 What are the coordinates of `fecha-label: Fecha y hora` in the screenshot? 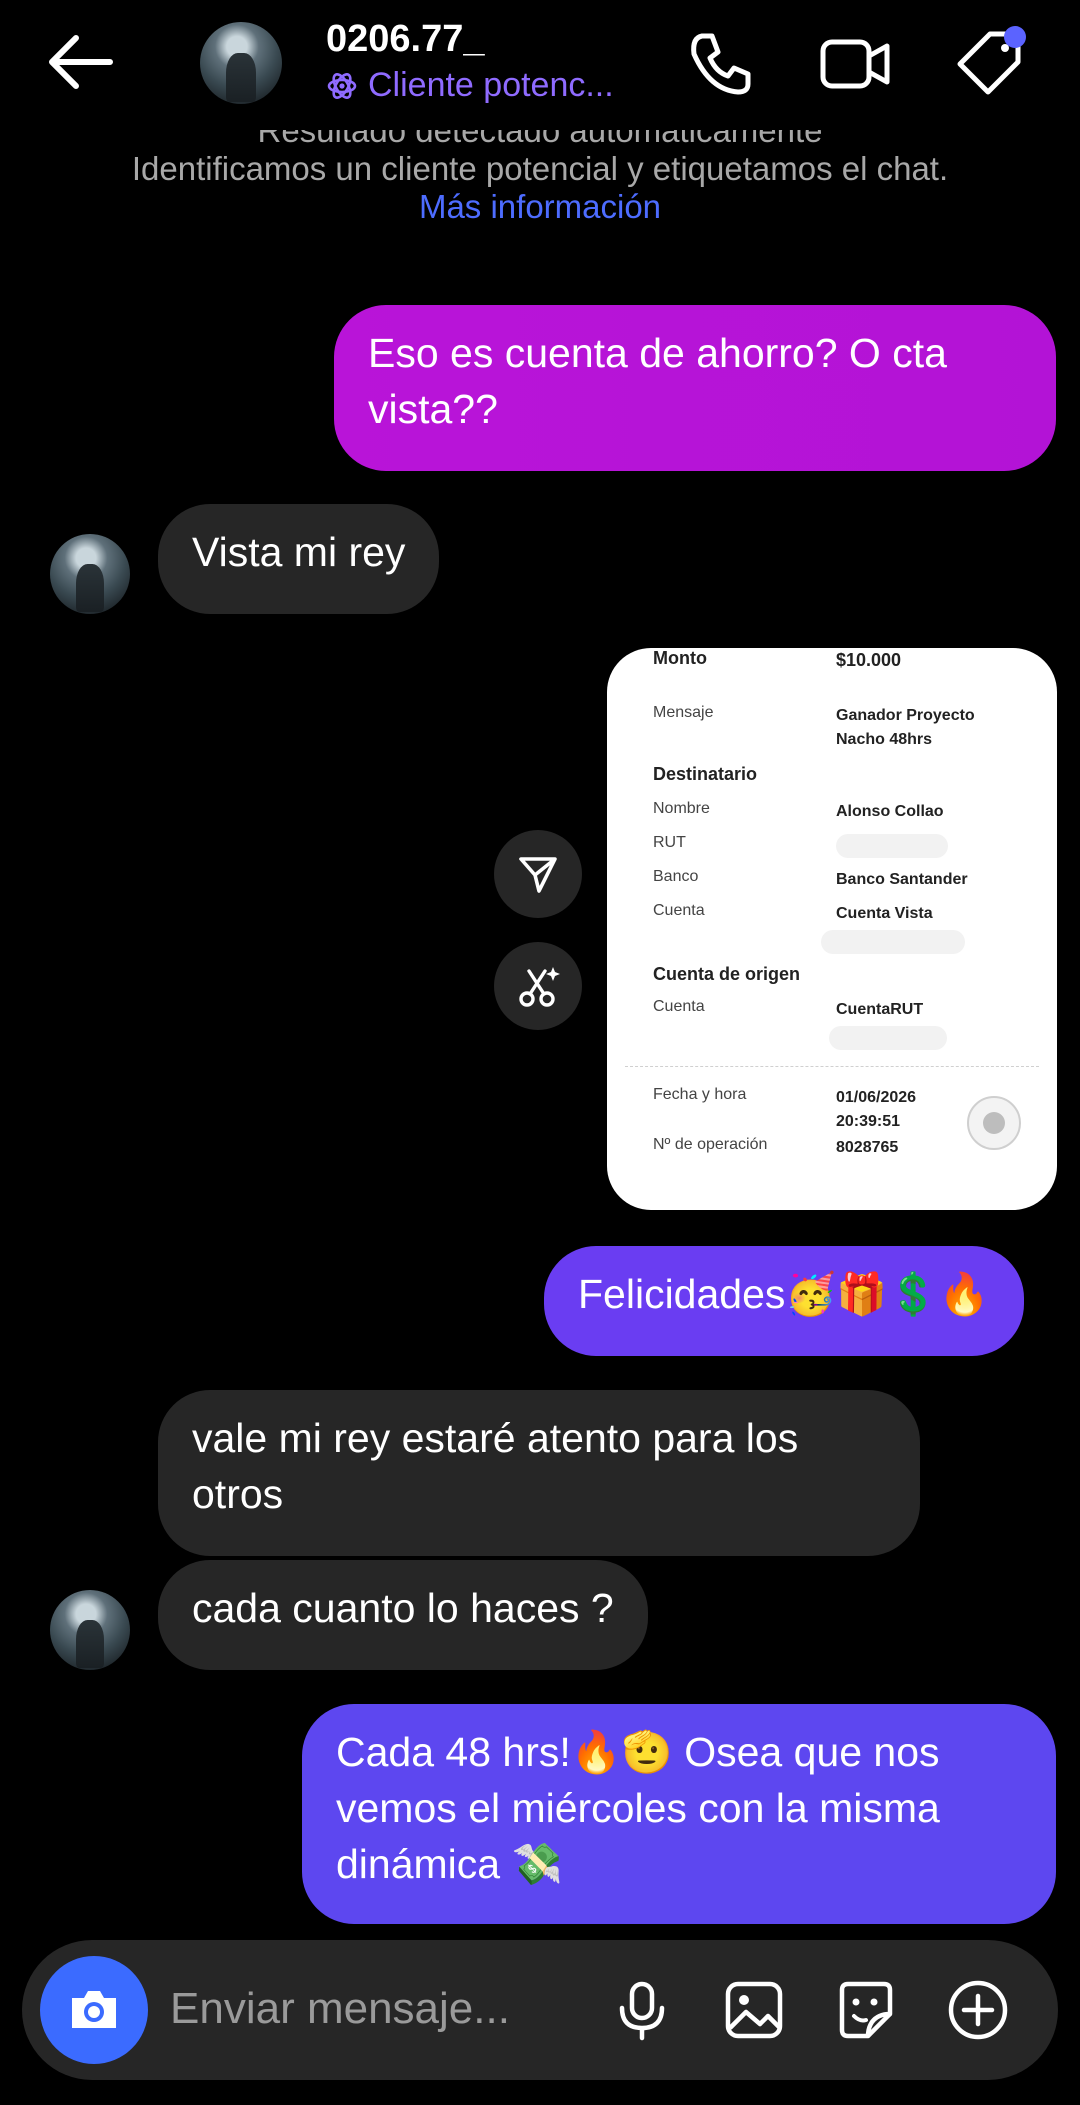 It's located at (700, 1094).